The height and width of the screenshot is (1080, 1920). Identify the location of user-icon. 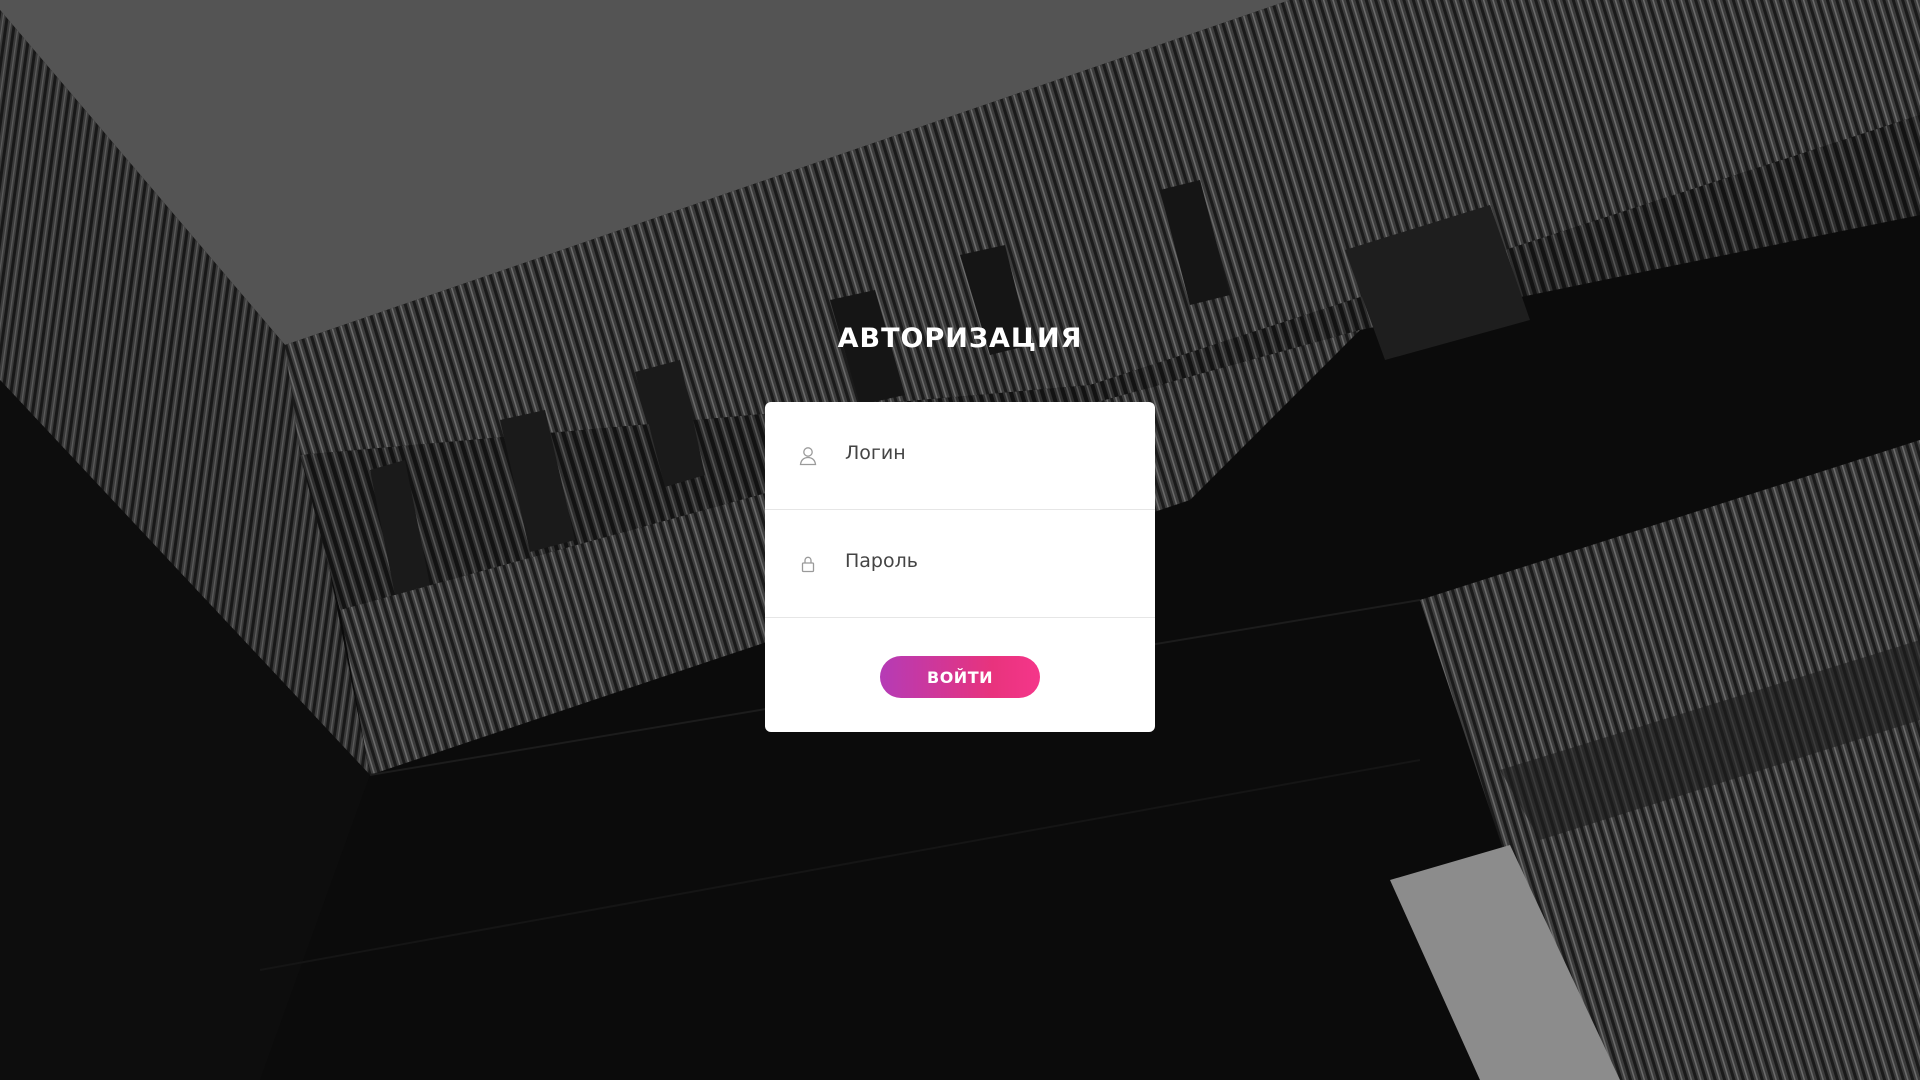
(808, 456).